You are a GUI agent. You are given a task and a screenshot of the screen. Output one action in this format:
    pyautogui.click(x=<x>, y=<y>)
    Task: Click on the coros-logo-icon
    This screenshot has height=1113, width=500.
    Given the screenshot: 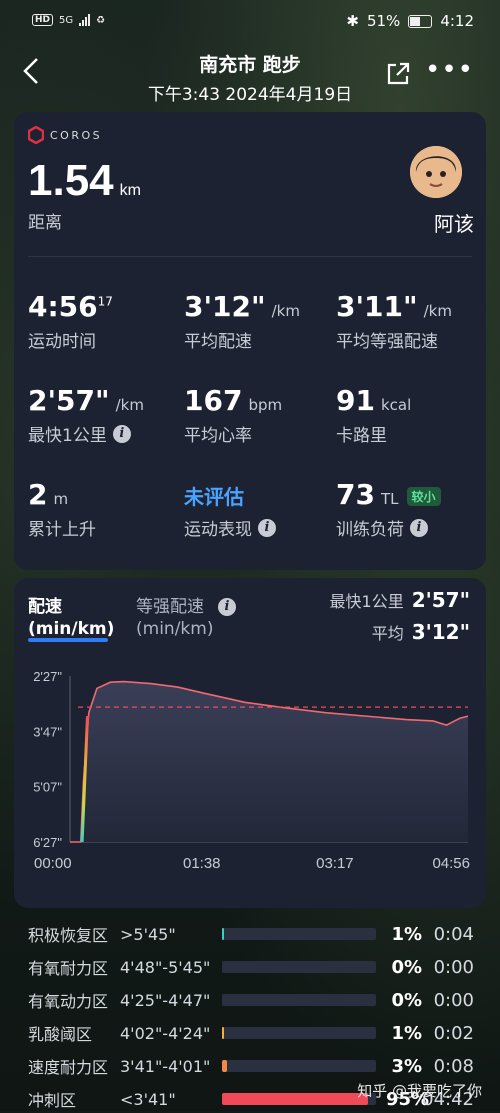 What is the action you would take?
    pyautogui.click(x=36, y=135)
    